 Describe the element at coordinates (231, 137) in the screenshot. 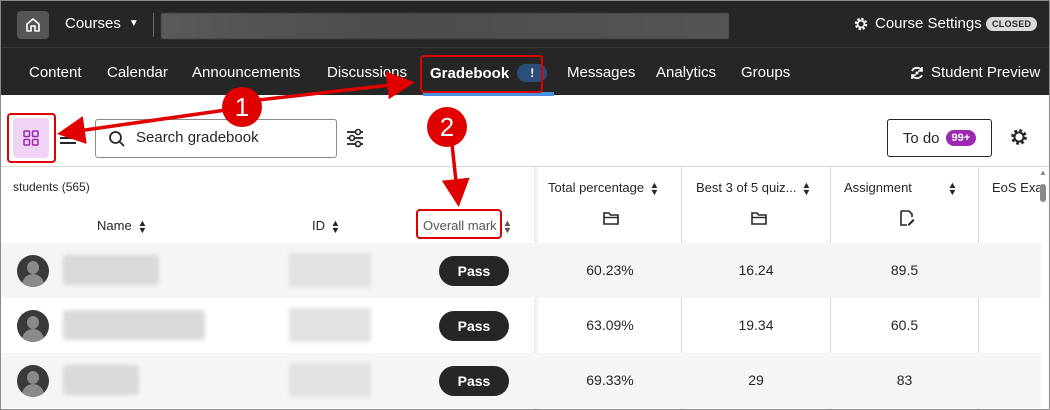

I see `search-input` at that location.